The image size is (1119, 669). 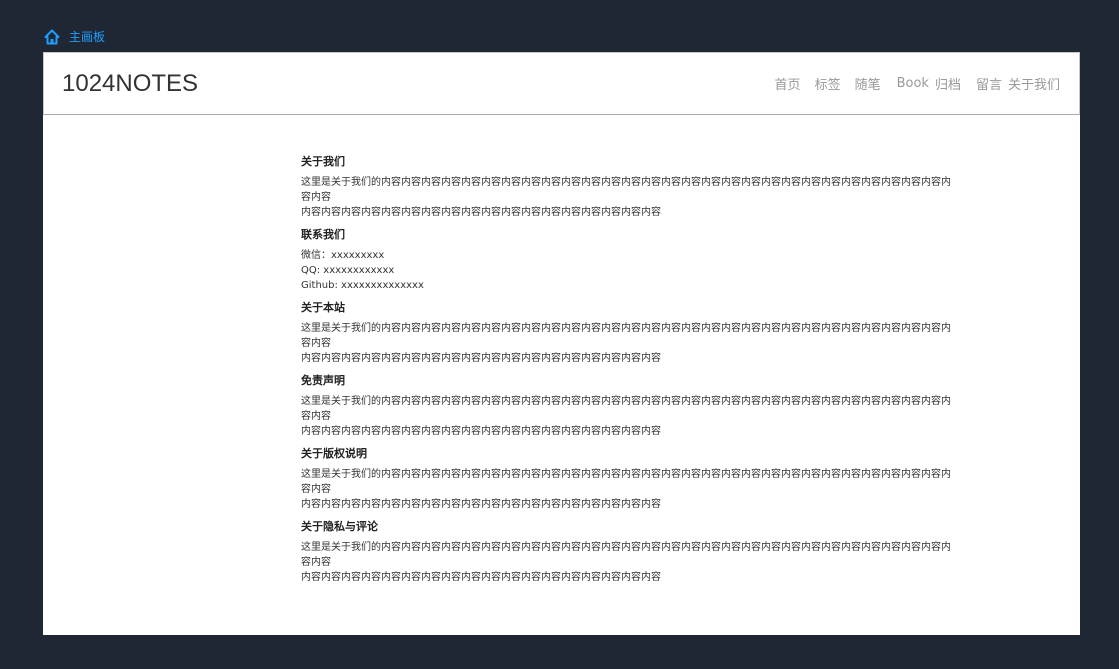 I want to click on home-icon, so click(x=52, y=37).